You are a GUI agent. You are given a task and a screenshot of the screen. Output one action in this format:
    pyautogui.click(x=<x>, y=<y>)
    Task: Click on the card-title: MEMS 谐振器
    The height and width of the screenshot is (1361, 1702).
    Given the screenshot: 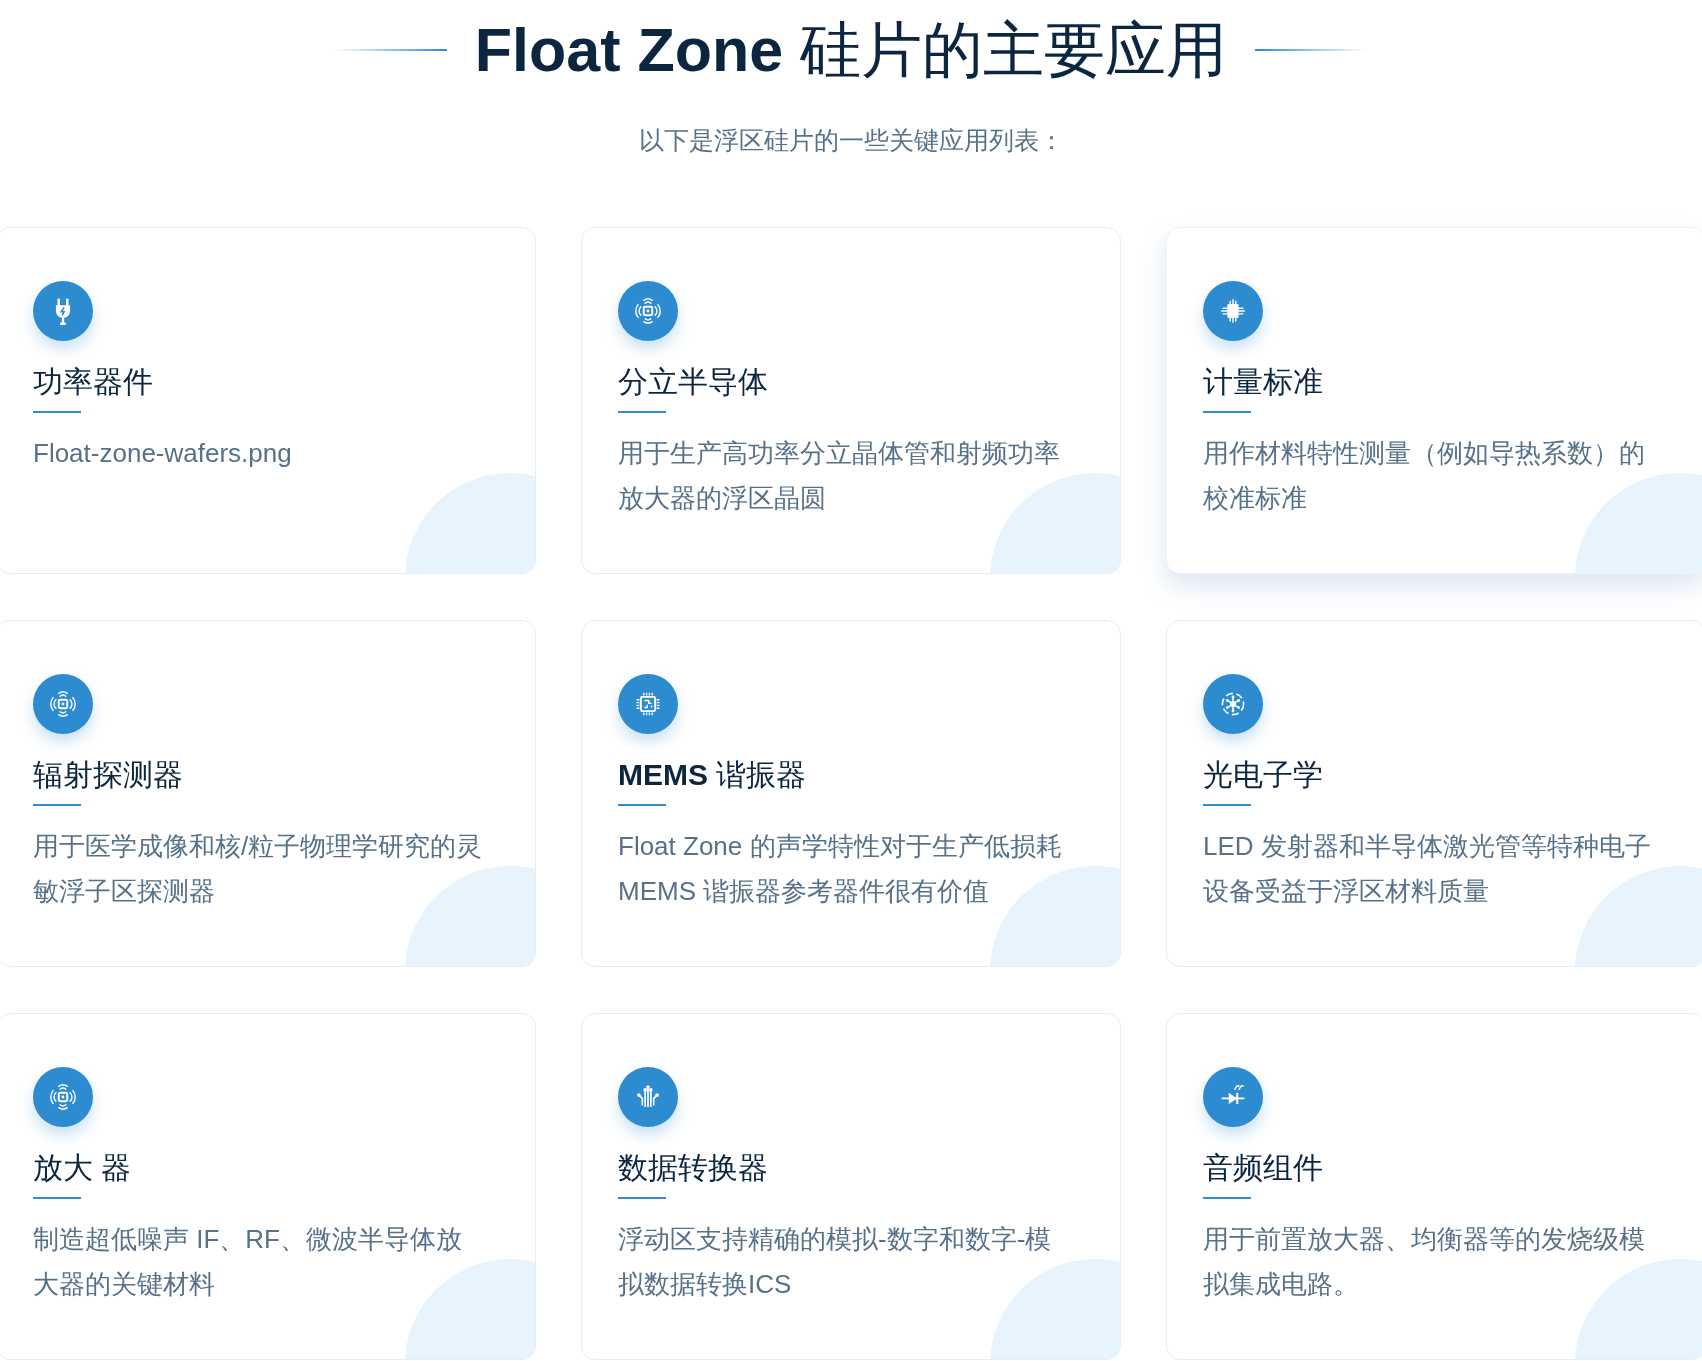 What is the action you would take?
    pyautogui.click(x=713, y=775)
    